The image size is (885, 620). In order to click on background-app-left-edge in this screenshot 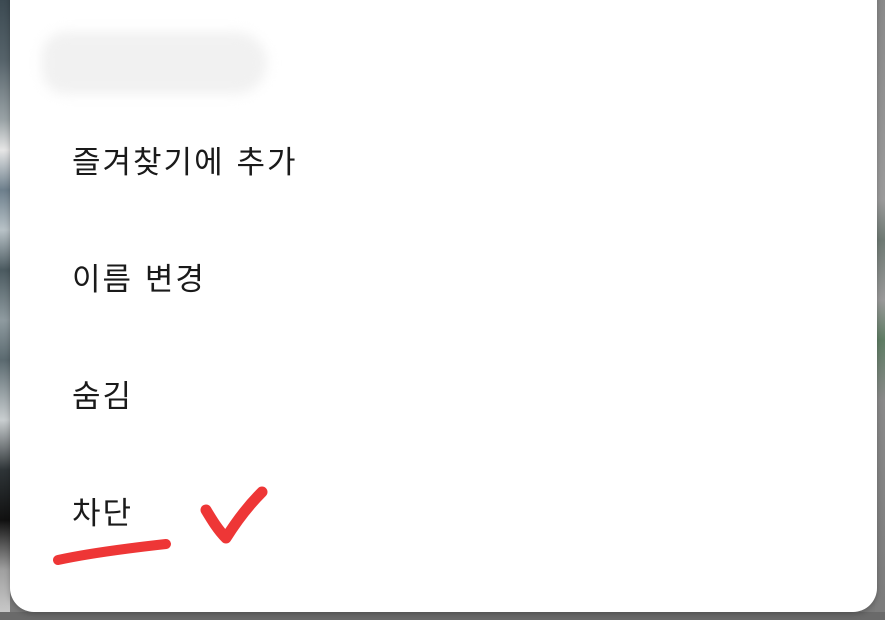, I will do `click(5, 310)`.